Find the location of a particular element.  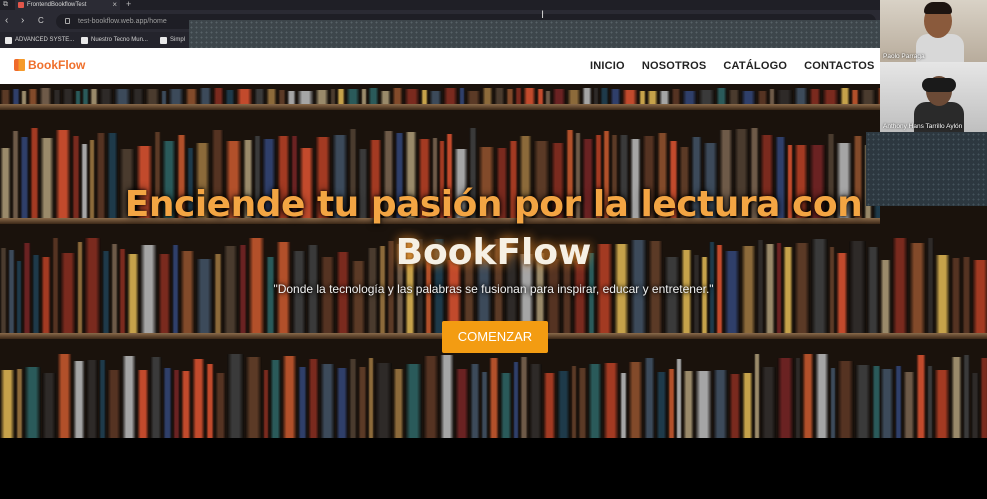

book-logo-icon is located at coordinates (19, 65).